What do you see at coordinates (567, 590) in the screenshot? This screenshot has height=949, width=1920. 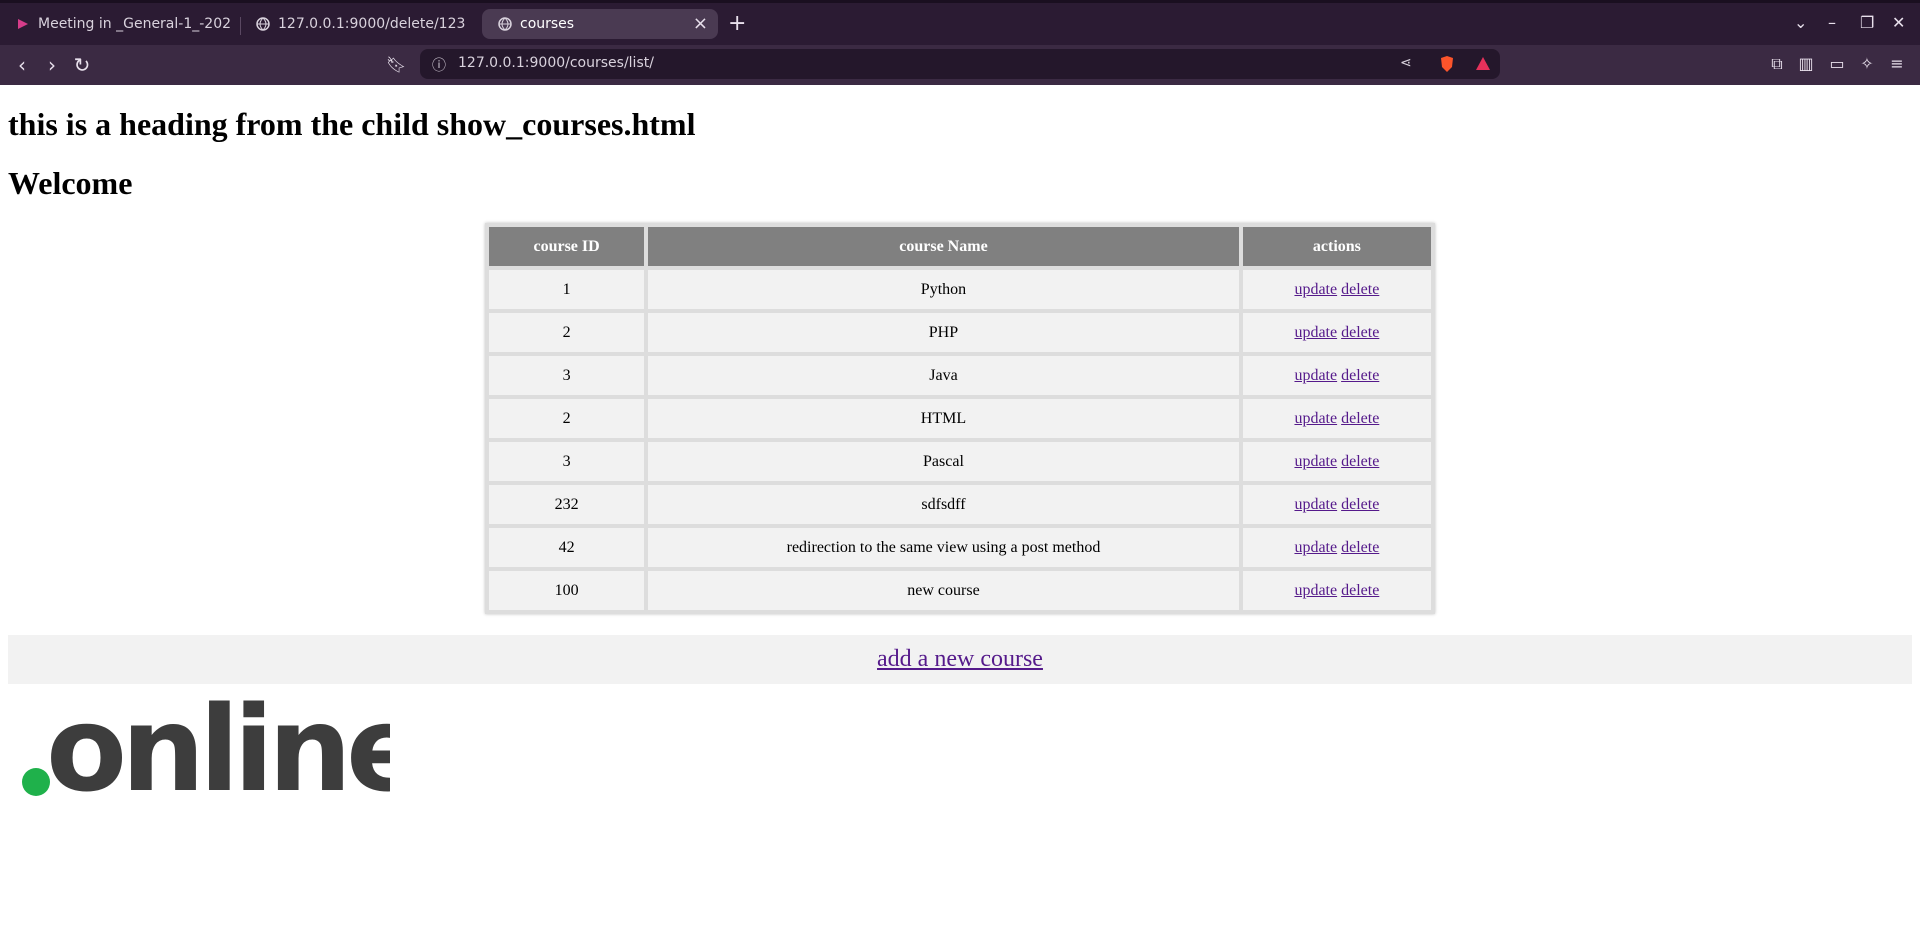 I see `course-id-cell: 100` at bounding box center [567, 590].